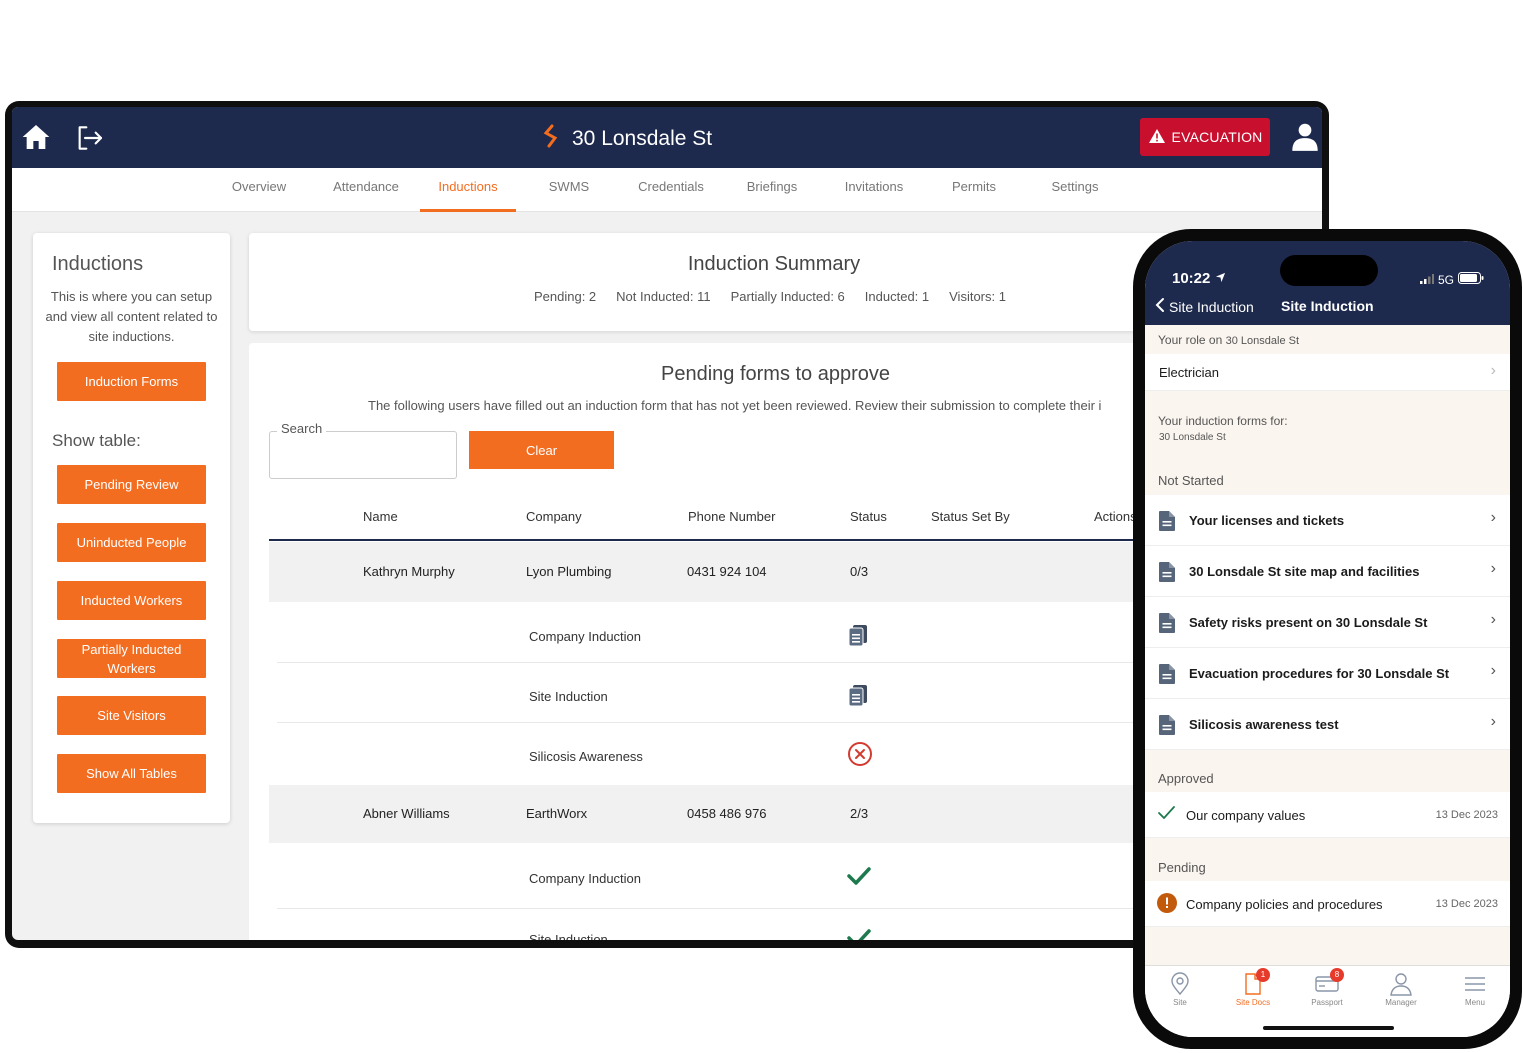 This screenshot has height=1053, width=1523. I want to click on induction-forms-button: Induction Forms, so click(131, 381).